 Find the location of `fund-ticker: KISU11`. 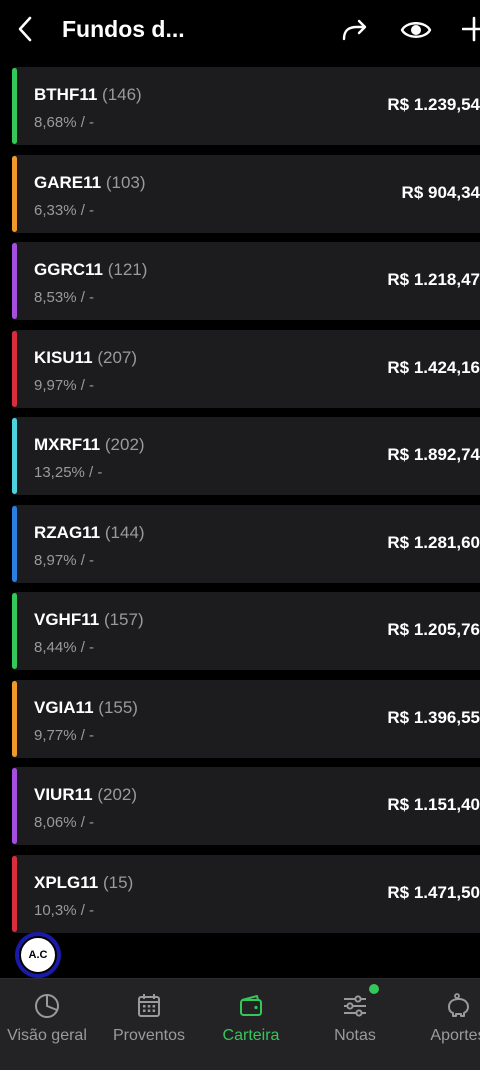

fund-ticker: KISU11 is located at coordinates (63, 357).